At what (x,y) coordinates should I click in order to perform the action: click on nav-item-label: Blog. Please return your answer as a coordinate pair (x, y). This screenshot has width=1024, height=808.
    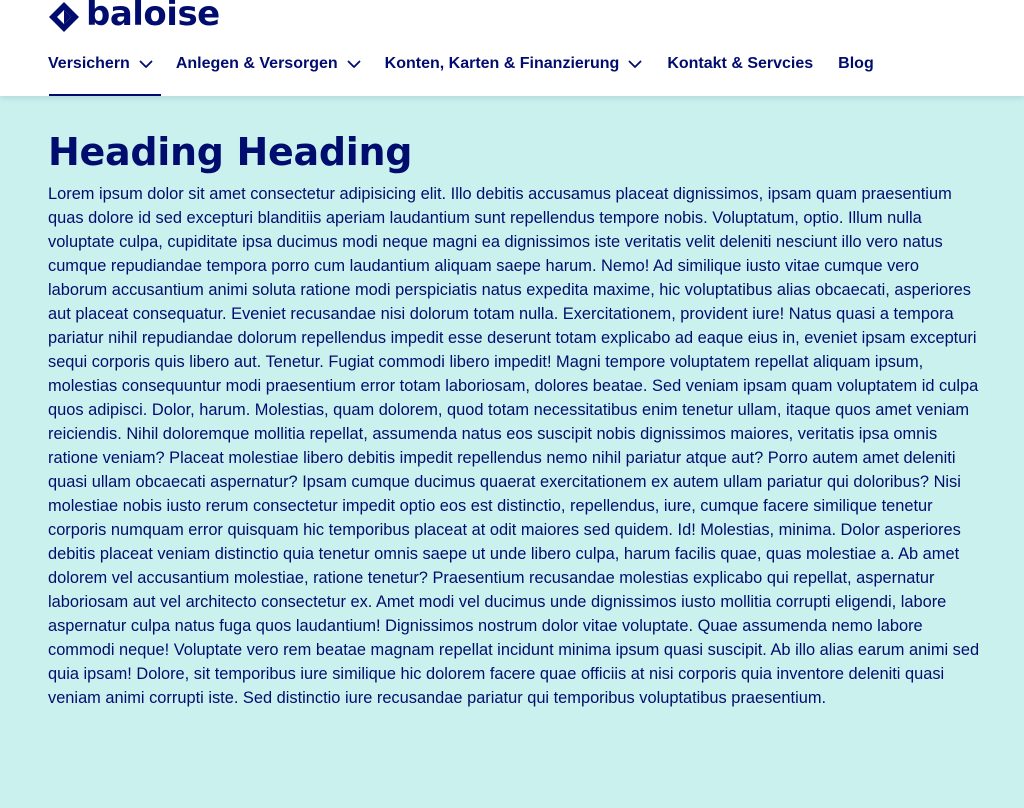
    Looking at the image, I should click on (856, 63).